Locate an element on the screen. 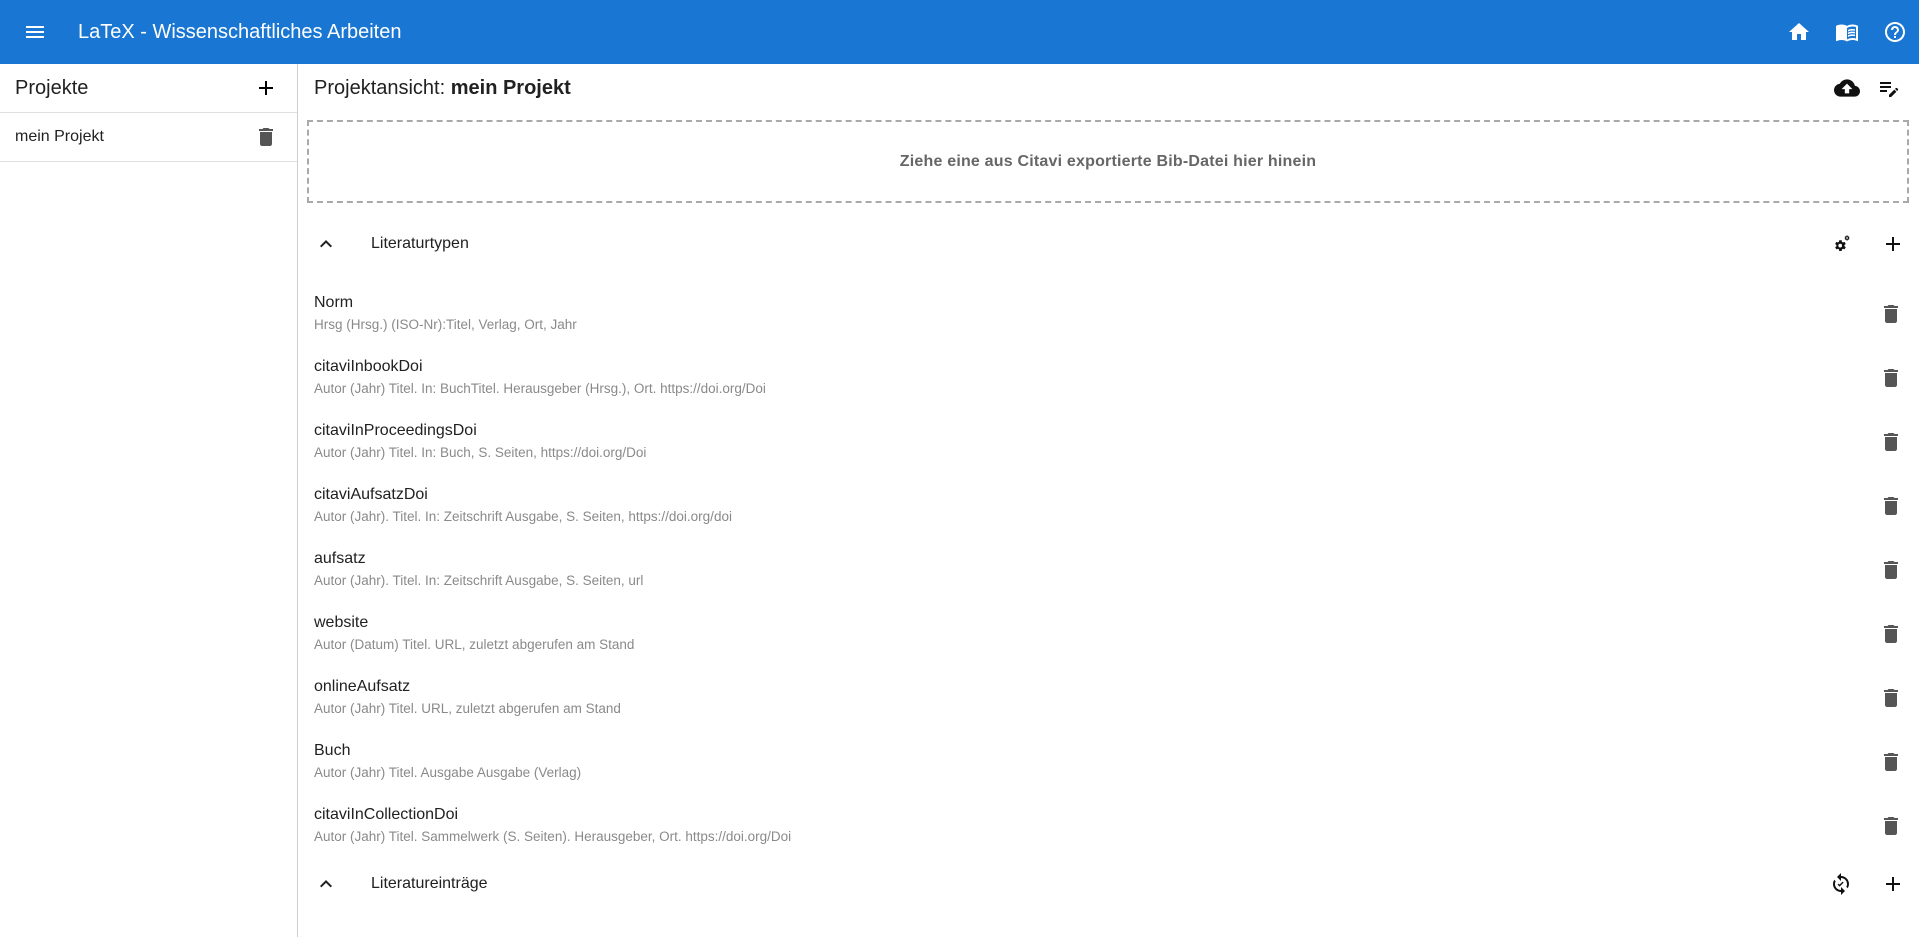 The image size is (1919, 937). upload-button is located at coordinates (1847, 88).